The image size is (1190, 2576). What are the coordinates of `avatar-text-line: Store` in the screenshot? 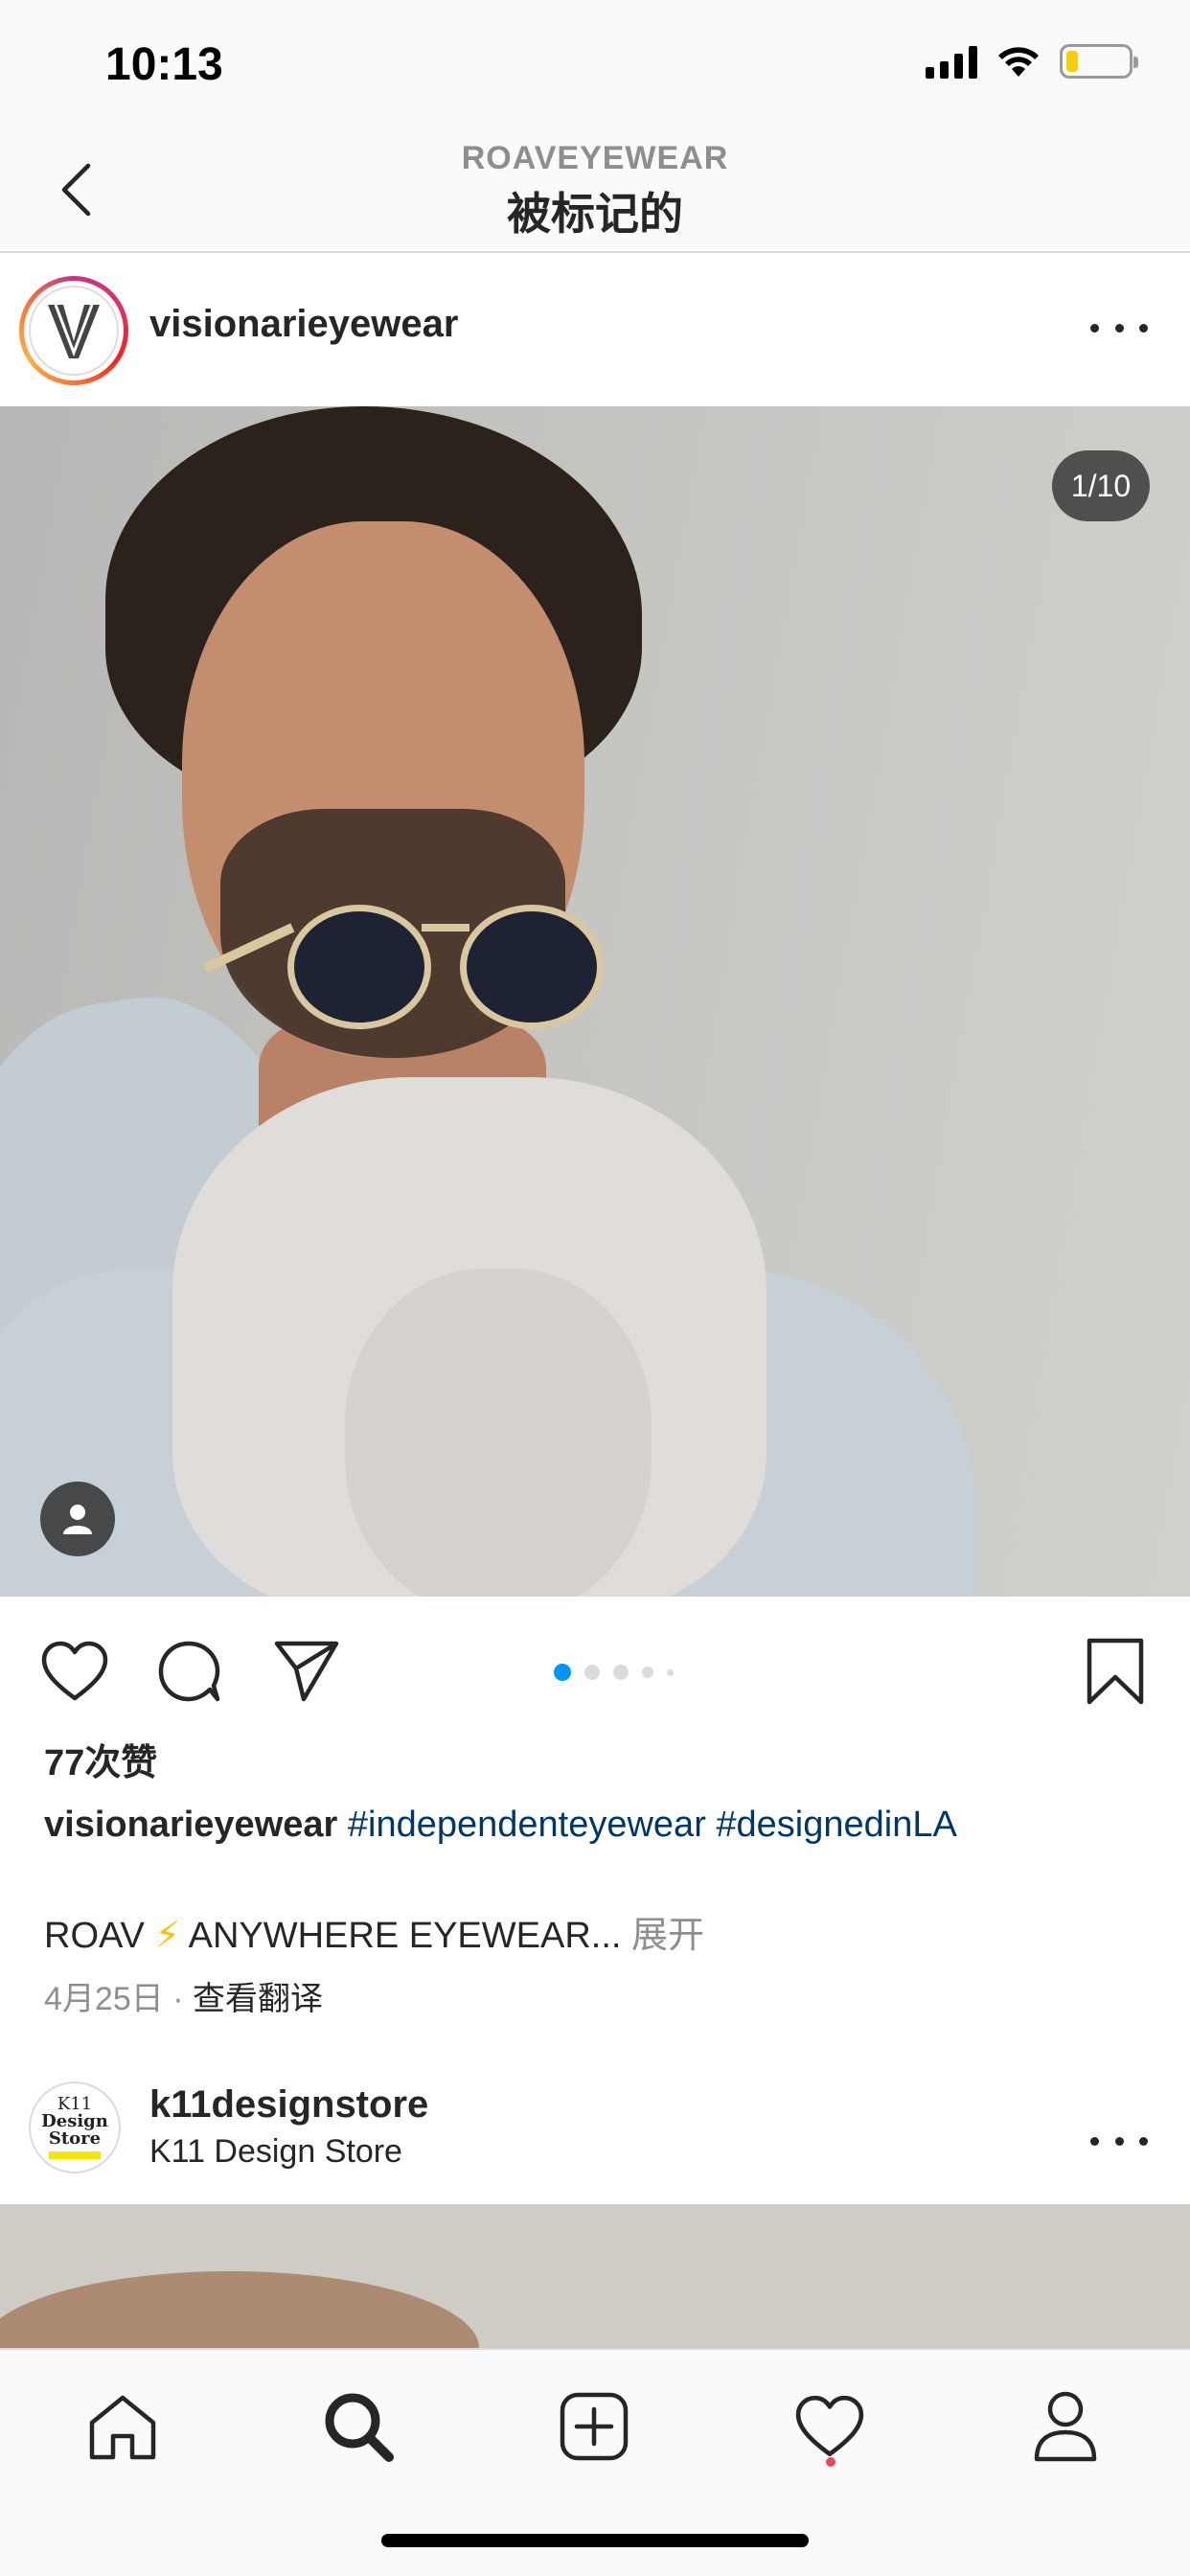 It's located at (75, 2138).